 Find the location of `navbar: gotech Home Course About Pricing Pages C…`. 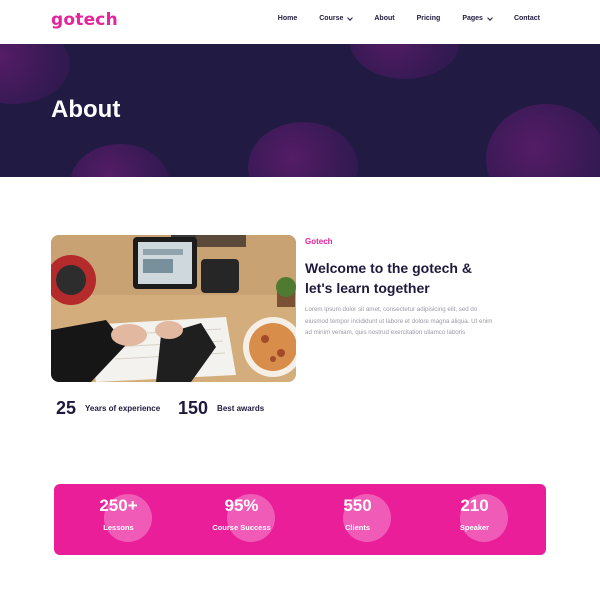

navbar: gotech Home Course About Pricing Pages C… is located at coordinates (300, 22).